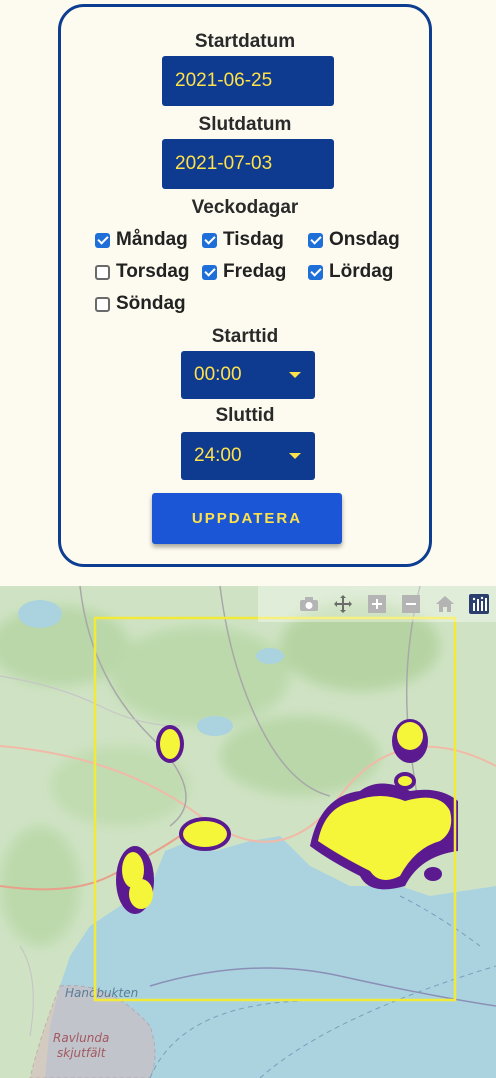  Describe the element at coordinates (248, 164) in the screenshot. I see `end-date-input: 2021-07-03` at that location.